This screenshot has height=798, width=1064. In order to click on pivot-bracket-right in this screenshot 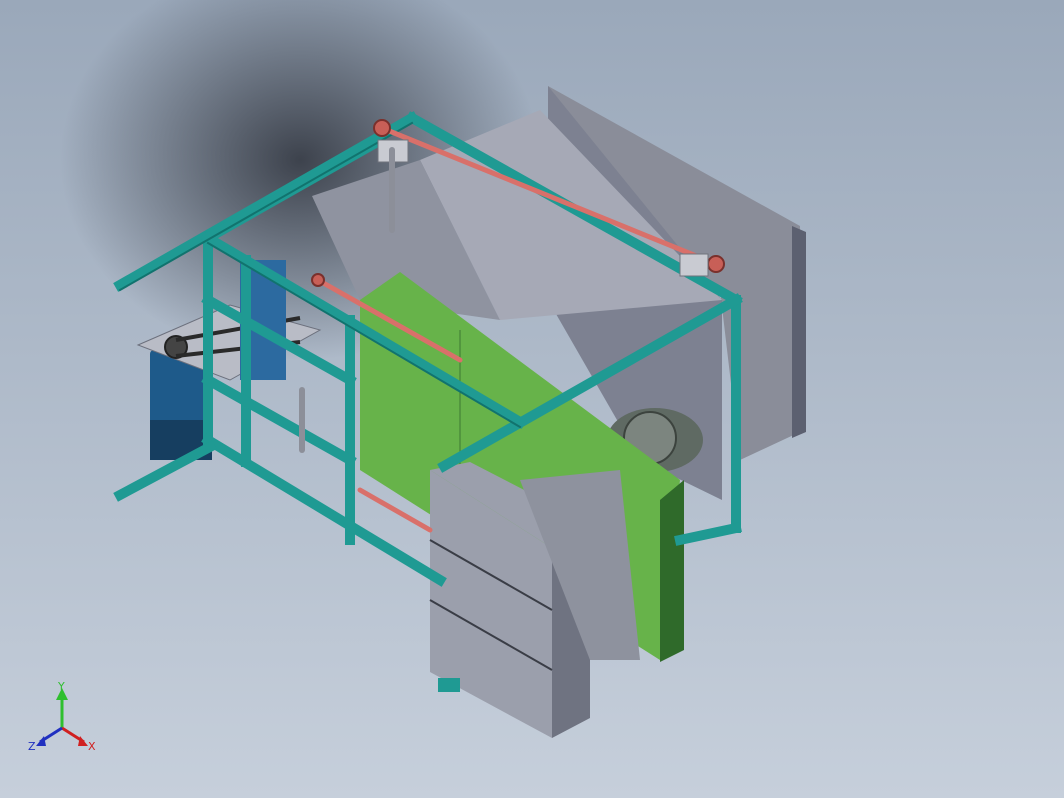, I will do `click(694, 265)`.